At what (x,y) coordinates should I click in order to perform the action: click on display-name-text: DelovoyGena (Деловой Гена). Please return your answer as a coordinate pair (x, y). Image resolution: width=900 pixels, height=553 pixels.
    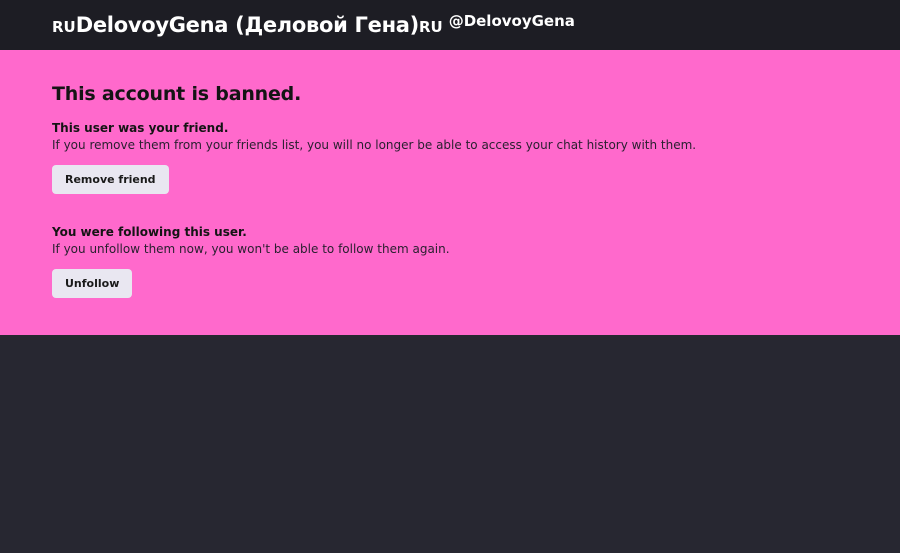
    Looking at the image, I should click on (247, 25).